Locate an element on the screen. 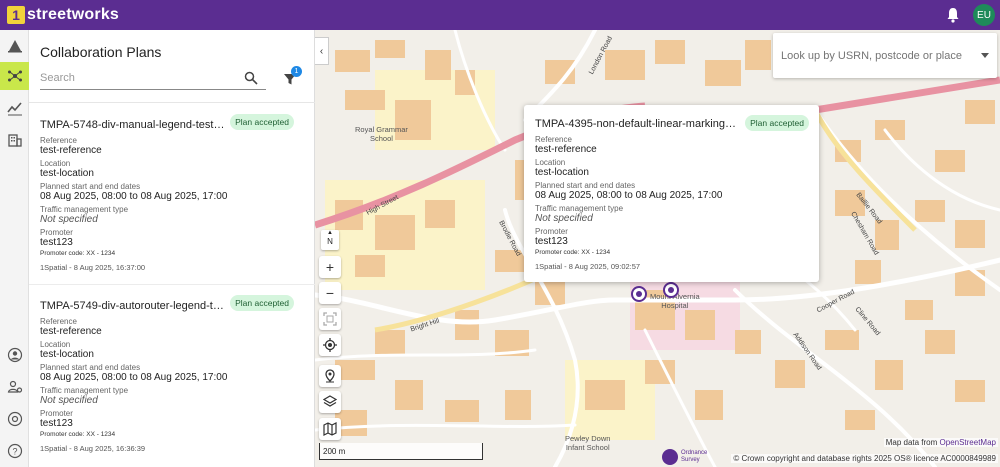 This screenshot has width=1000, height=467. lookup-input is located at coordinates (878, 56).